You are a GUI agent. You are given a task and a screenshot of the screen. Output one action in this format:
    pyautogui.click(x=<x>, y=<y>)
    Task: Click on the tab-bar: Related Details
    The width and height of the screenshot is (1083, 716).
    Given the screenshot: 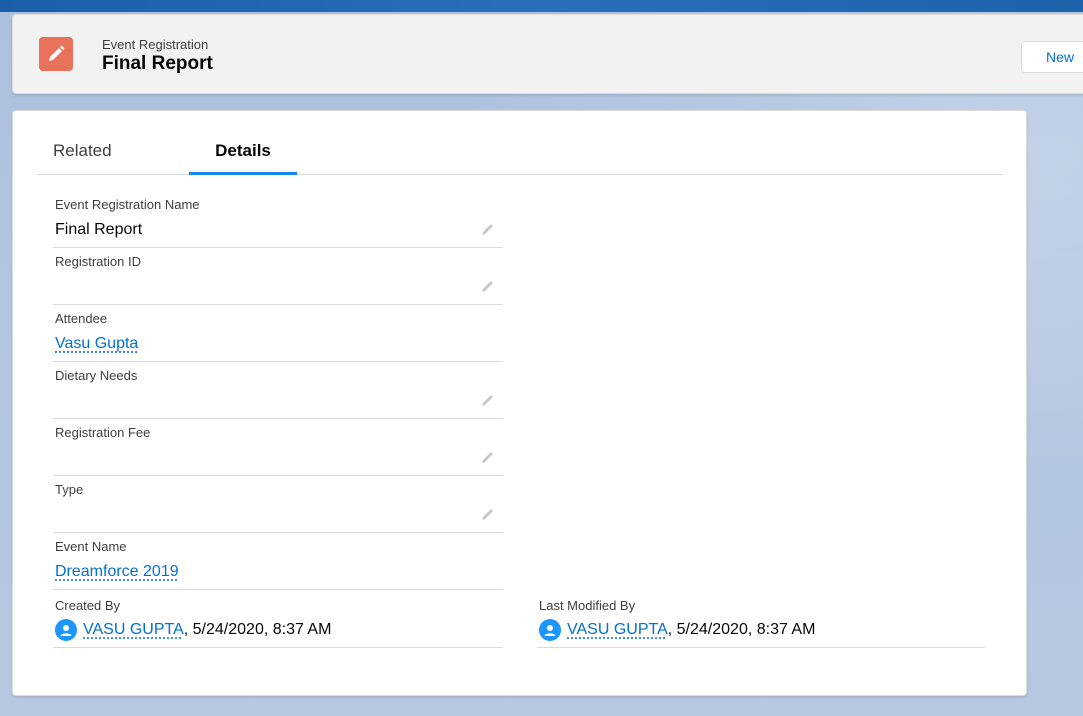 What is the action you would take?
    pyautogui.click(x=520, y=153)
    